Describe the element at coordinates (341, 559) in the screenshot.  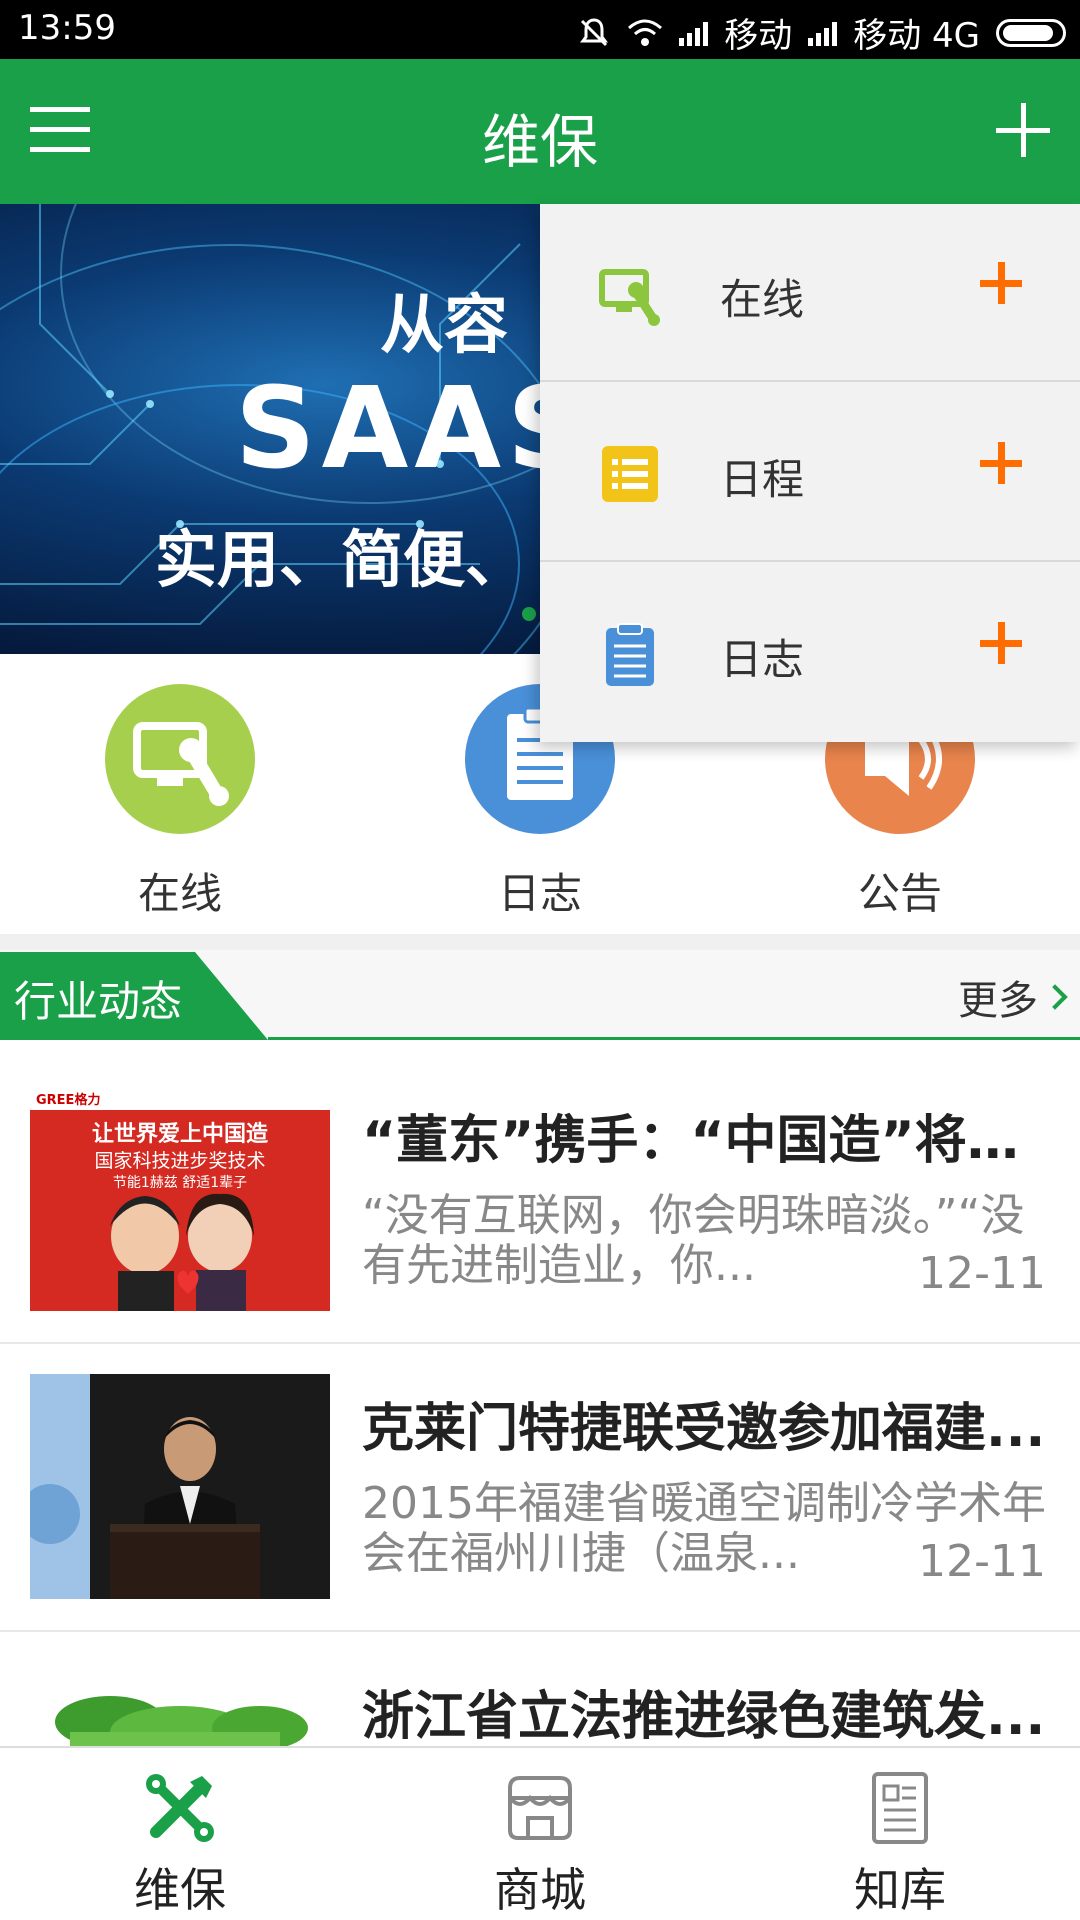
I see `banner-text-line3: 实用、简便、` at that location.